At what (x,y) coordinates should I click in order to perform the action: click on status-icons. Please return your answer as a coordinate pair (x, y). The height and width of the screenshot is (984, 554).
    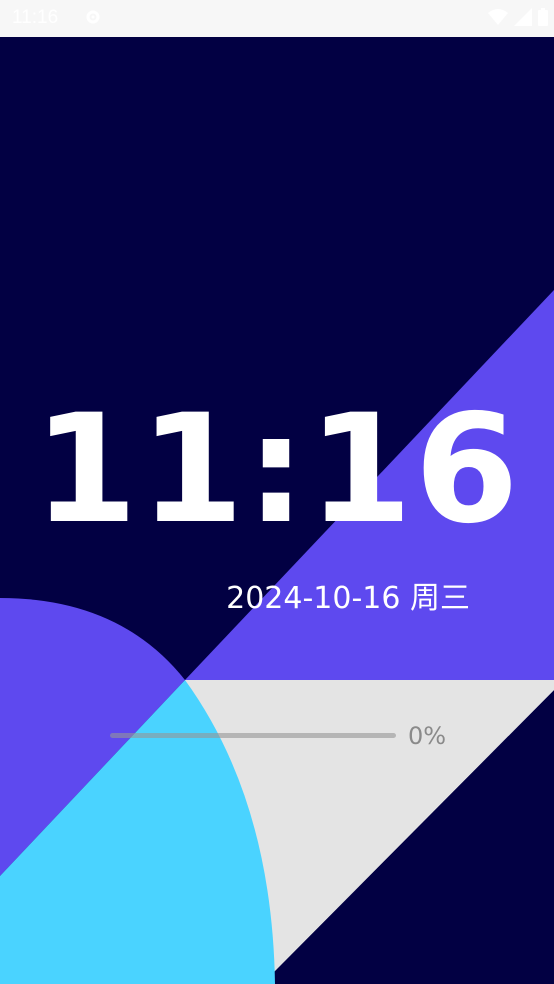
    Looking at the image, I should click on (518, 17).